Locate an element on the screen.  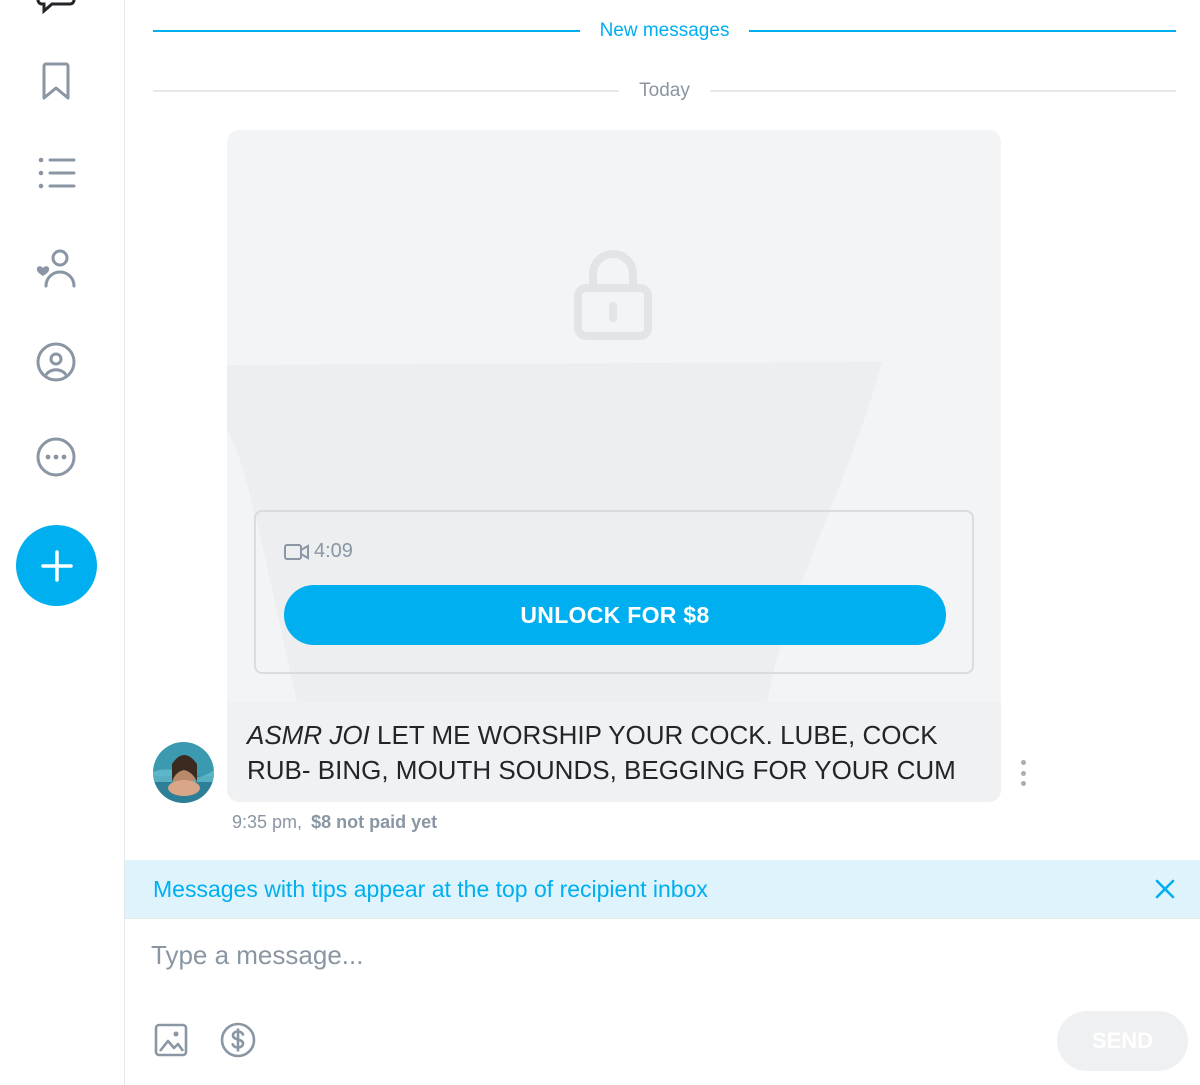
new-messages-label: New messages is located at coordinates (664, 30).